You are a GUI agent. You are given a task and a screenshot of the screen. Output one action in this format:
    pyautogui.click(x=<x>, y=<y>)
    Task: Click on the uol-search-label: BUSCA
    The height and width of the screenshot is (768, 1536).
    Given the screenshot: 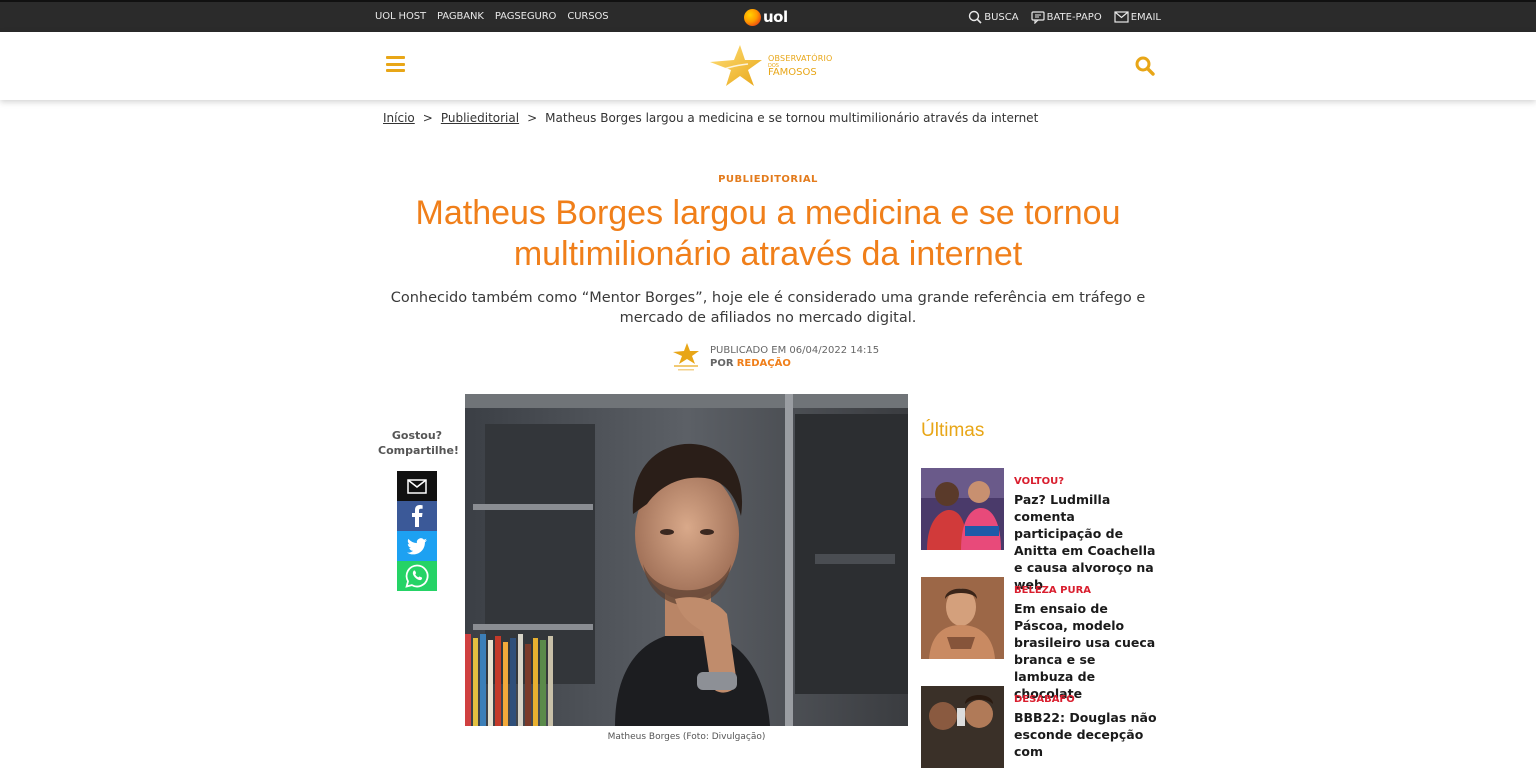 What is the action you would take?
    pyautogui.click(x=1001, y=17)
    